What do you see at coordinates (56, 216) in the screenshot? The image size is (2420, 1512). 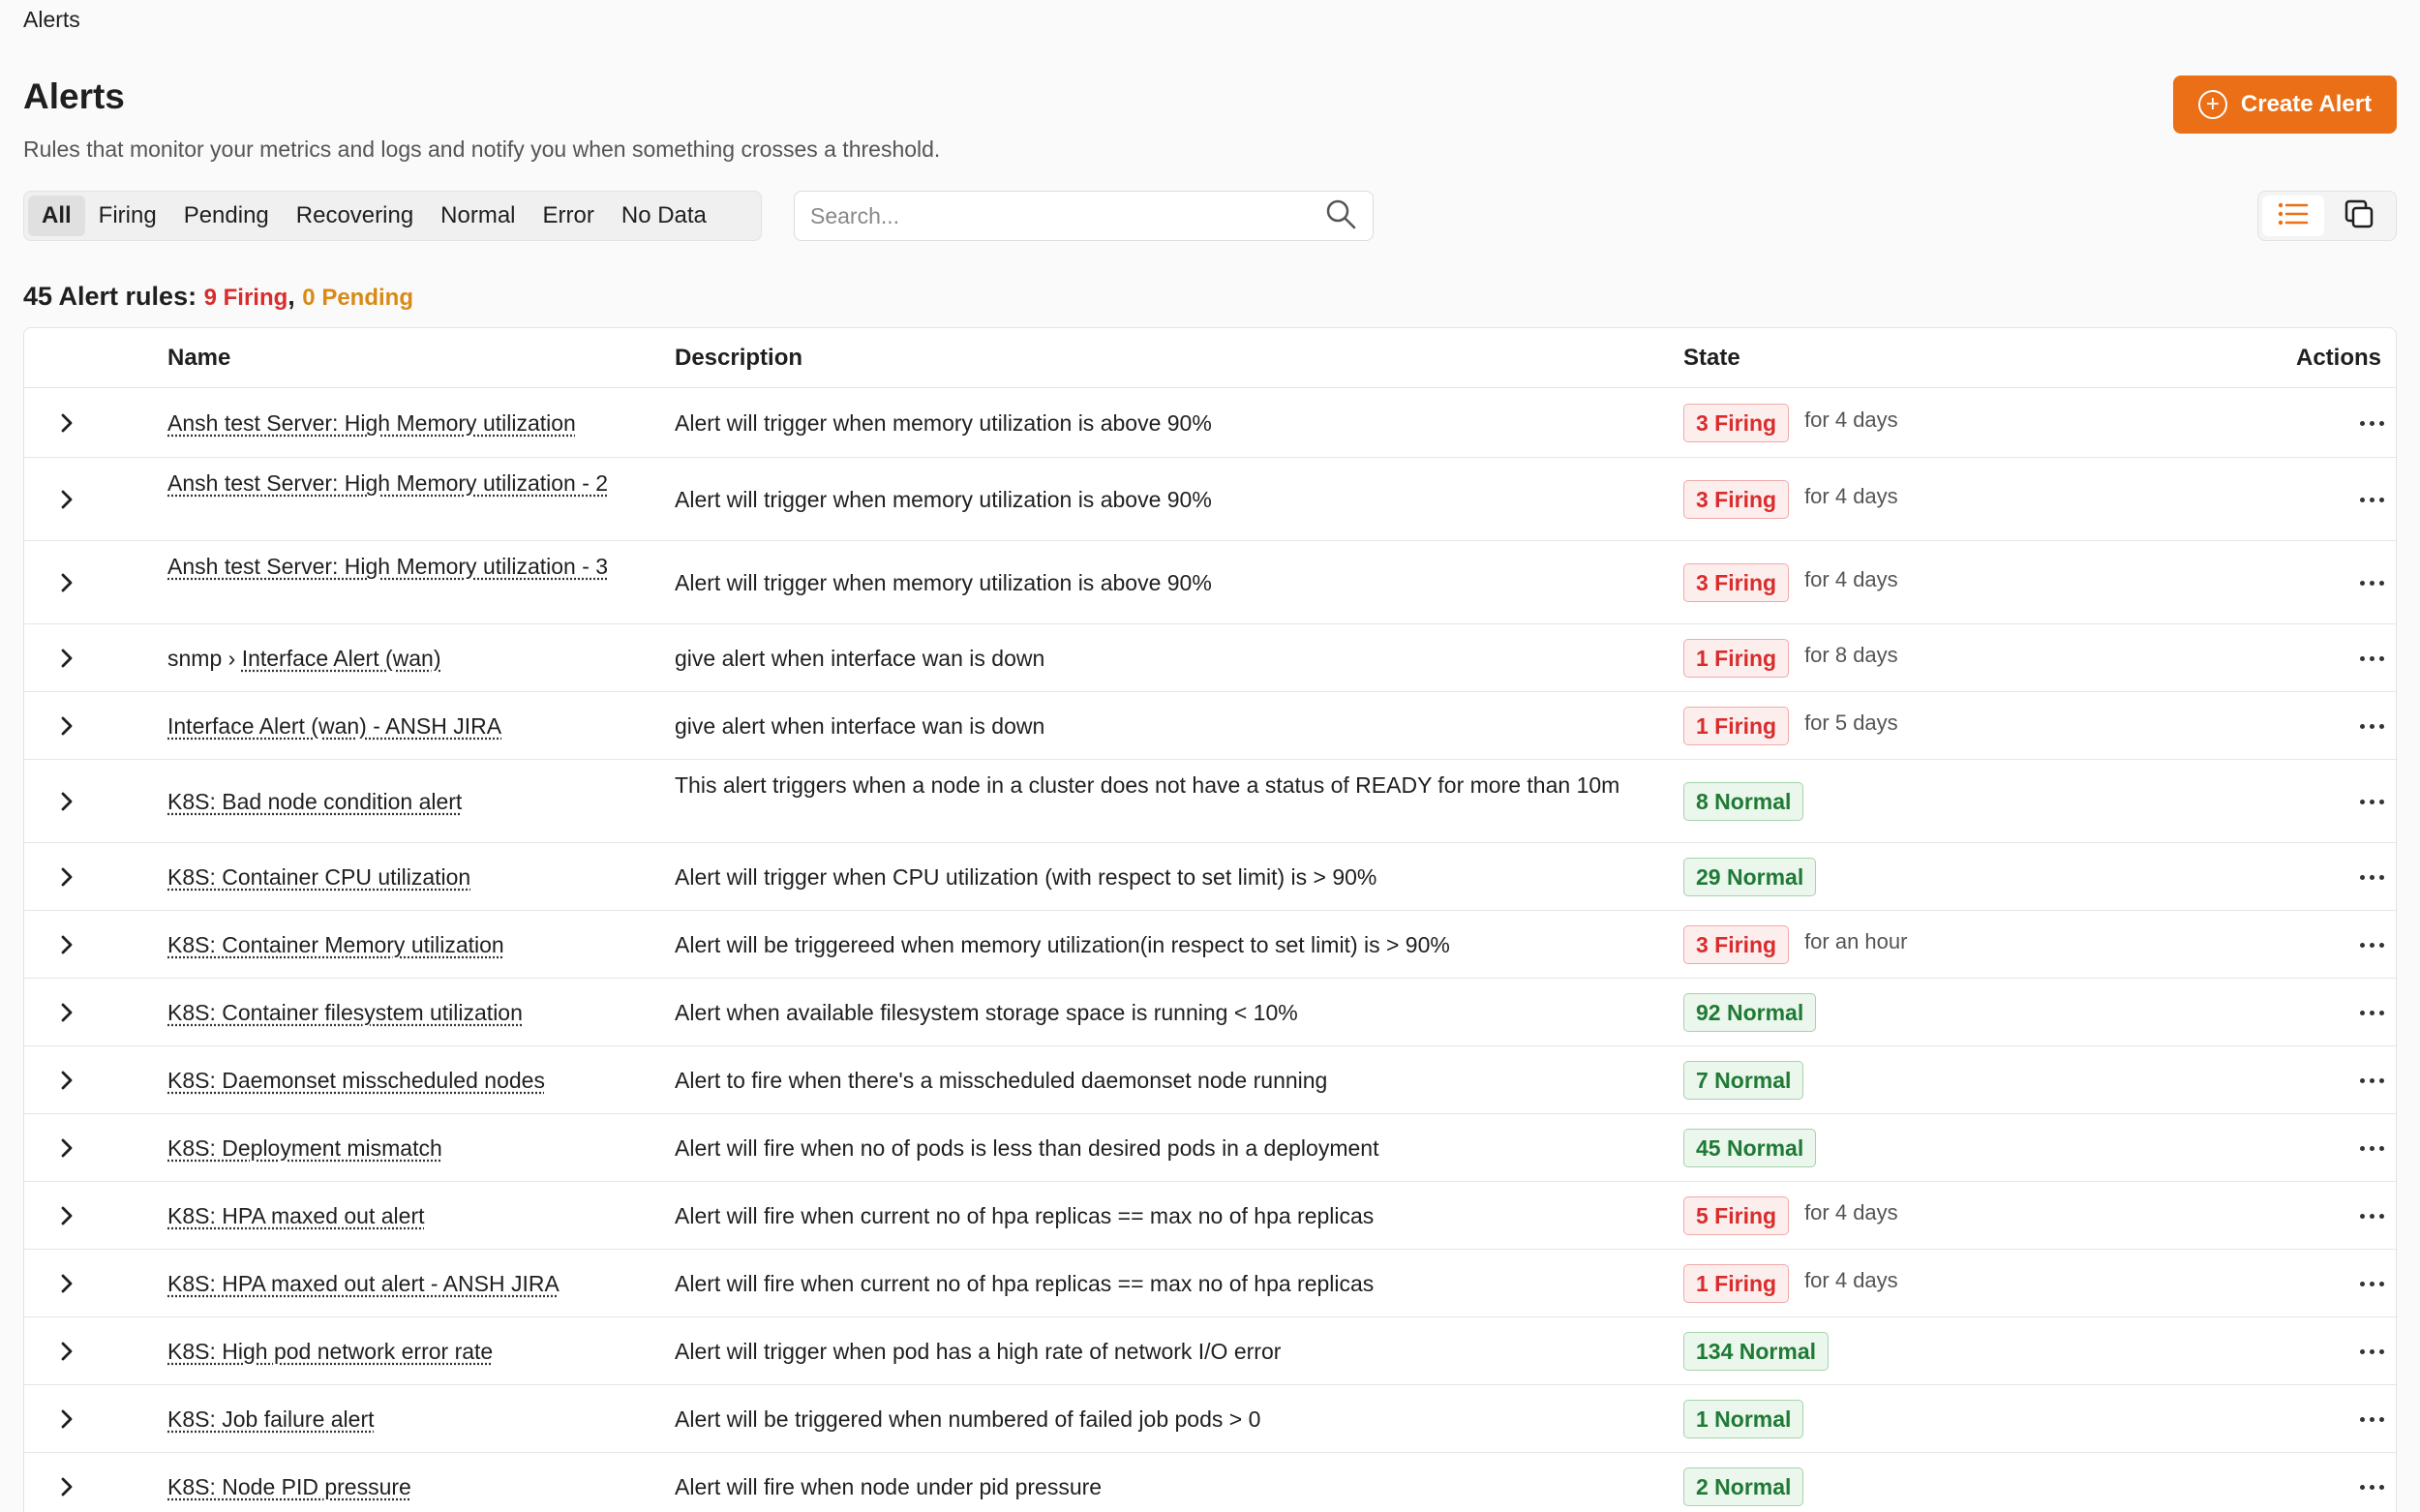 I see `filter-tab-all: All` at bounding box center [56, 216].